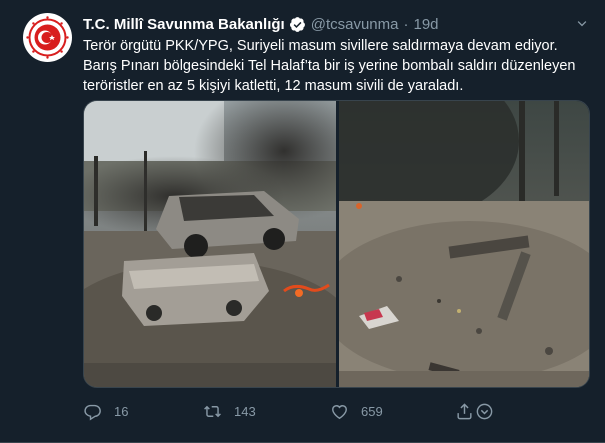 The width and height of the screenshot is (605, 443). What do you see at coordinates (184, 24) in the screenshot?
I see `author-name: T.C. Millî Savunma Bakanlığı` at bounding box center [184, 24].